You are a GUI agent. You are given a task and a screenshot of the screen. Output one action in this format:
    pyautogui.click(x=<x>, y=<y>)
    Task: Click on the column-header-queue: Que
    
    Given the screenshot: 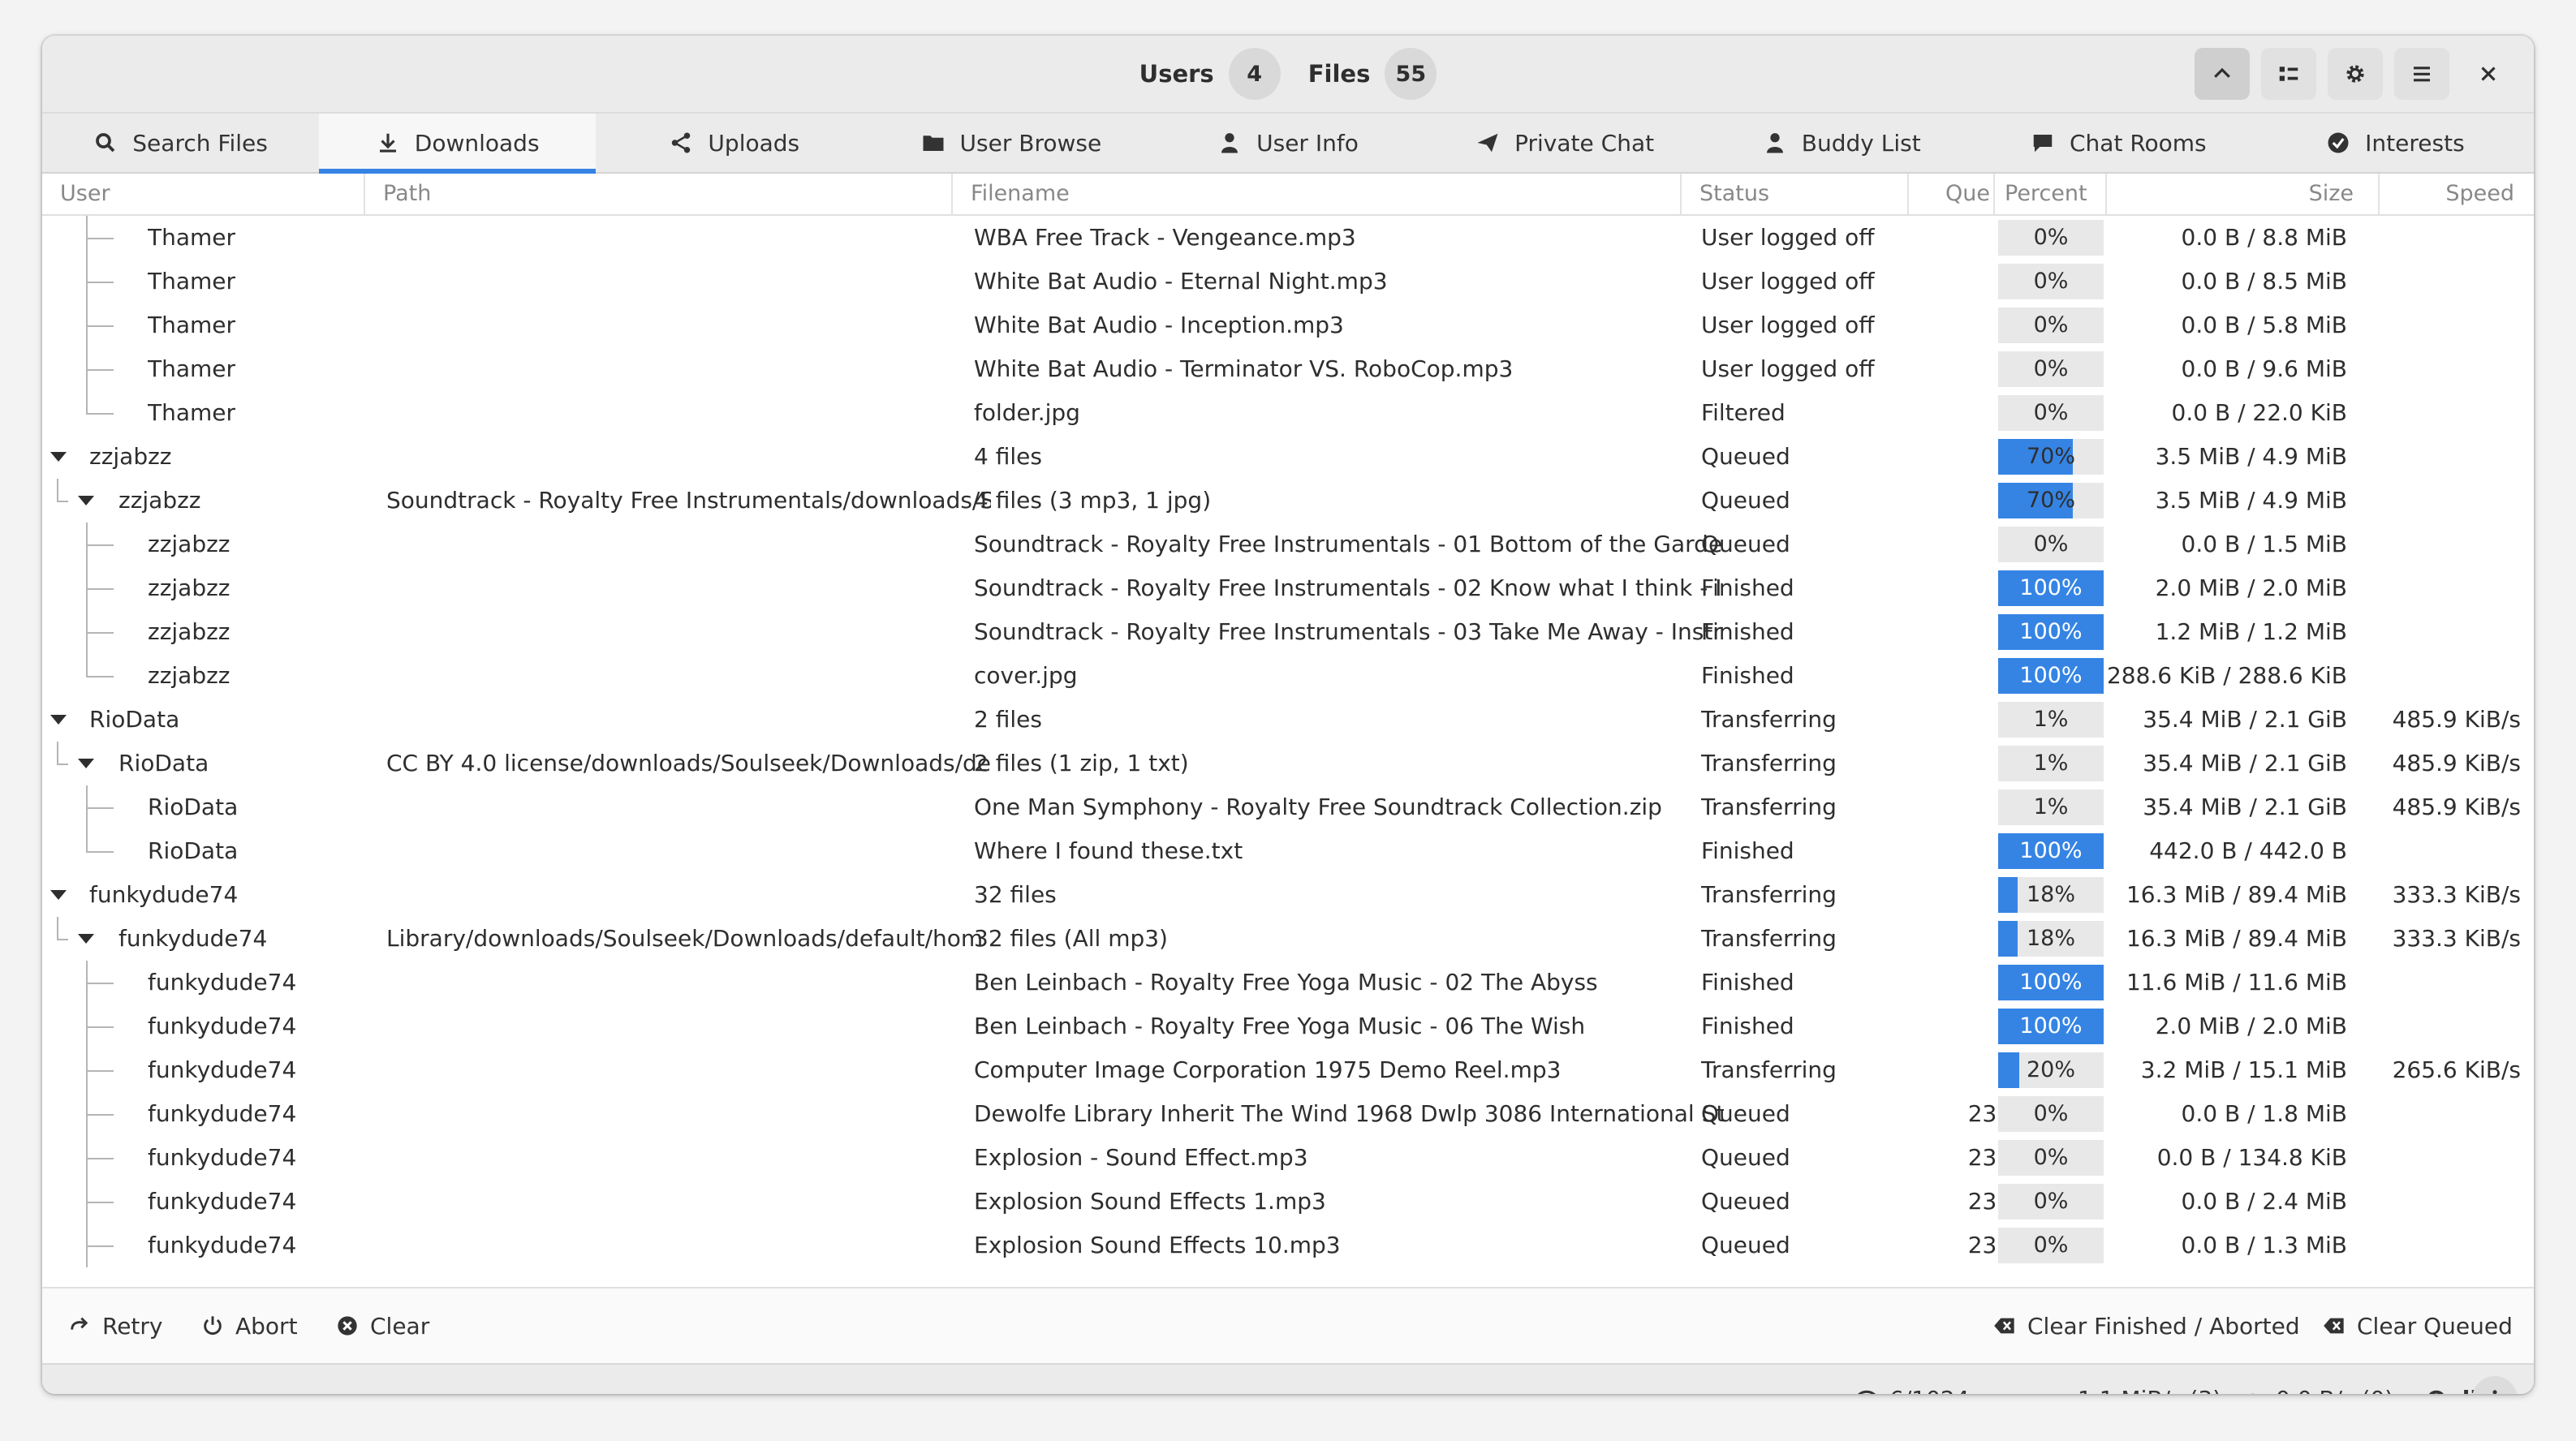 What is the action you would take?
    pyautogui.click(x=1952, y=194)
    